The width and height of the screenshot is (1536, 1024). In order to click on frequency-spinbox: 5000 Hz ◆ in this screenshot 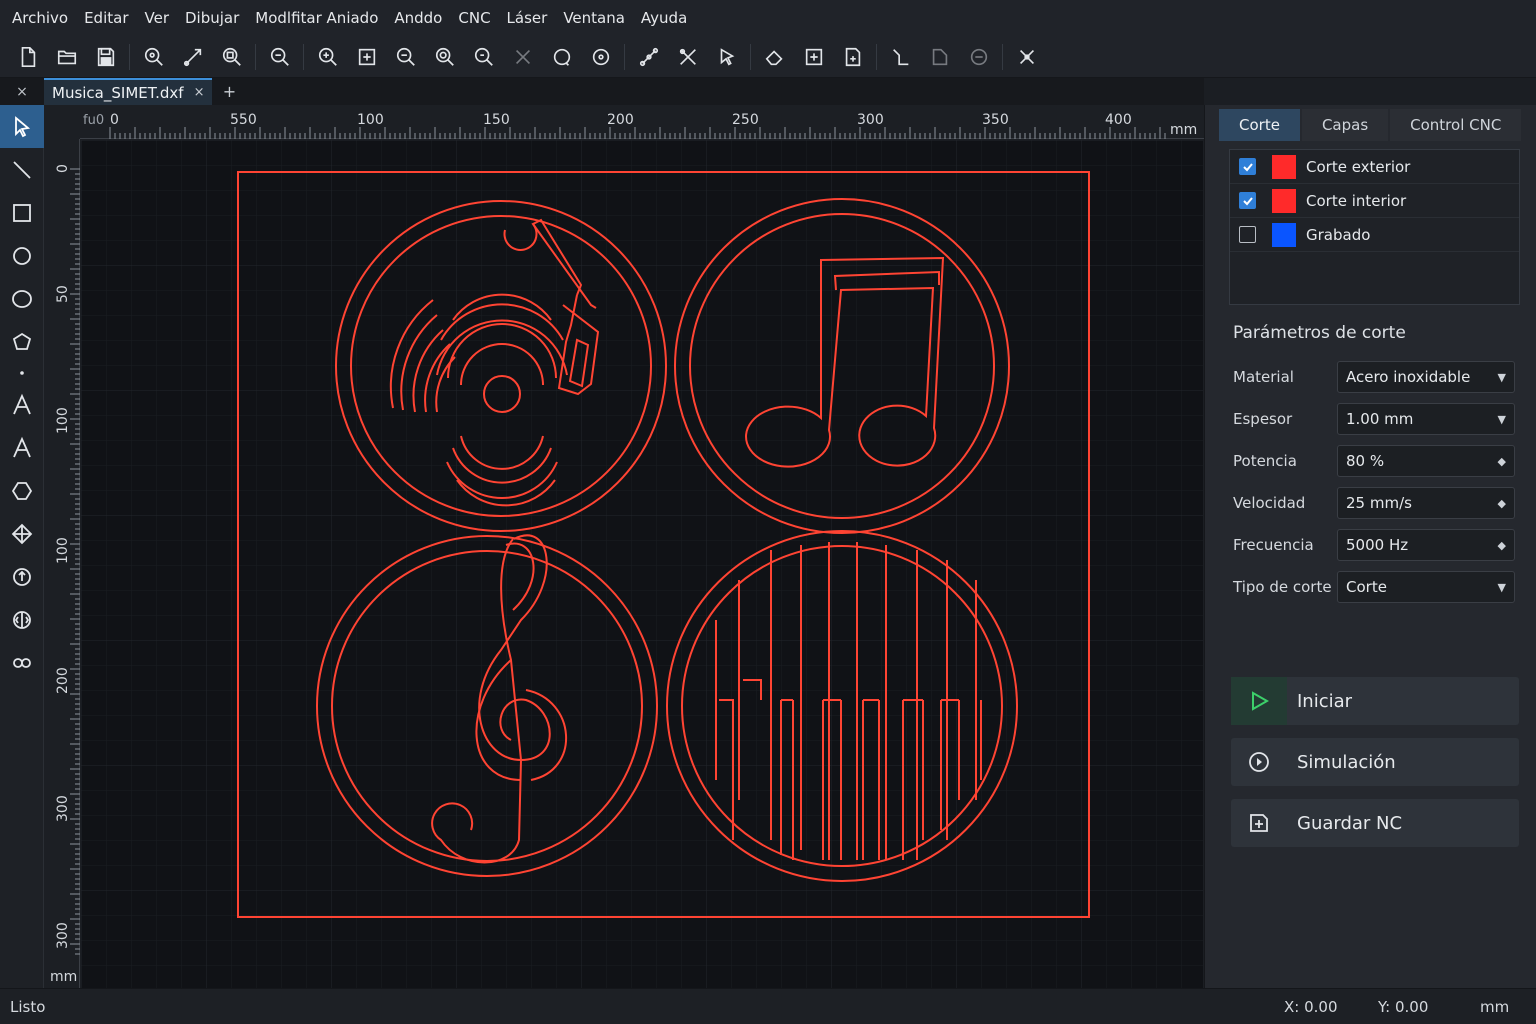, I will do `click(1426, 545)`.